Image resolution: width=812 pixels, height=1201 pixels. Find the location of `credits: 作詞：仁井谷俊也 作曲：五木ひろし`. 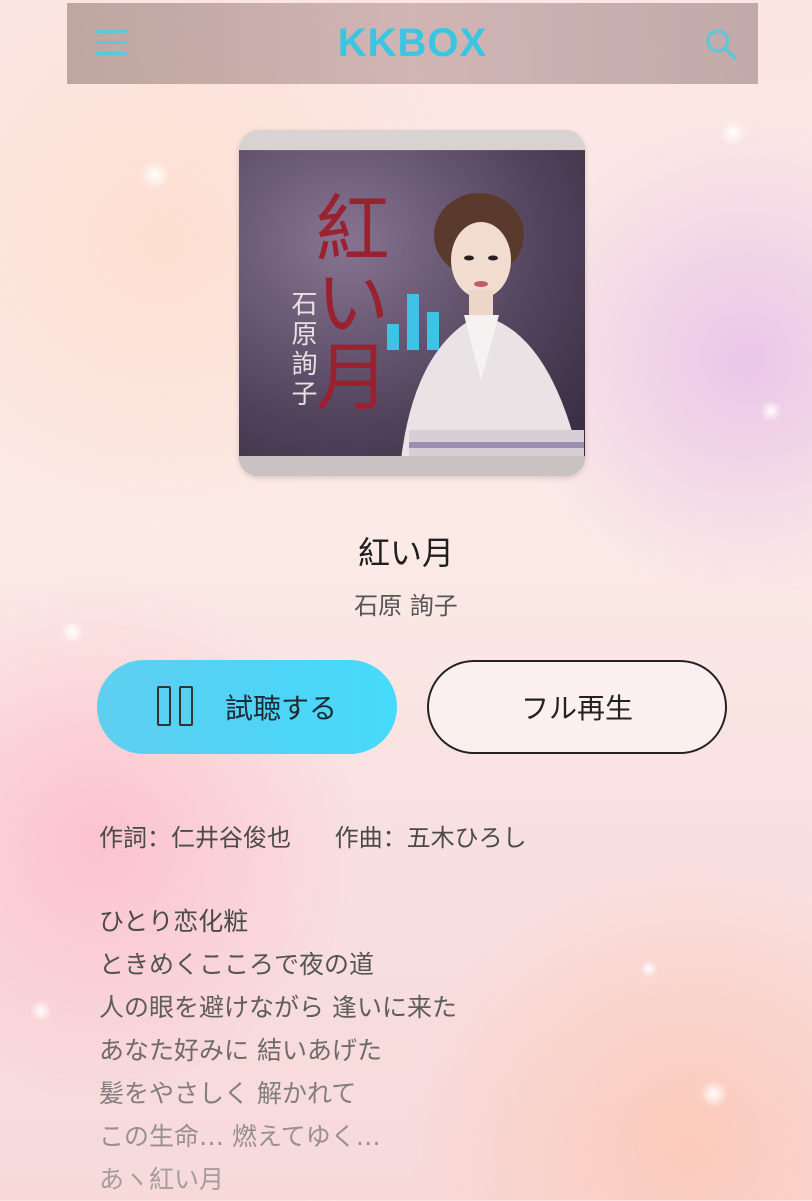

credits: 作詞：仁井谷俊也 作曲：五木ひろし is located at coordinates (331, 835).